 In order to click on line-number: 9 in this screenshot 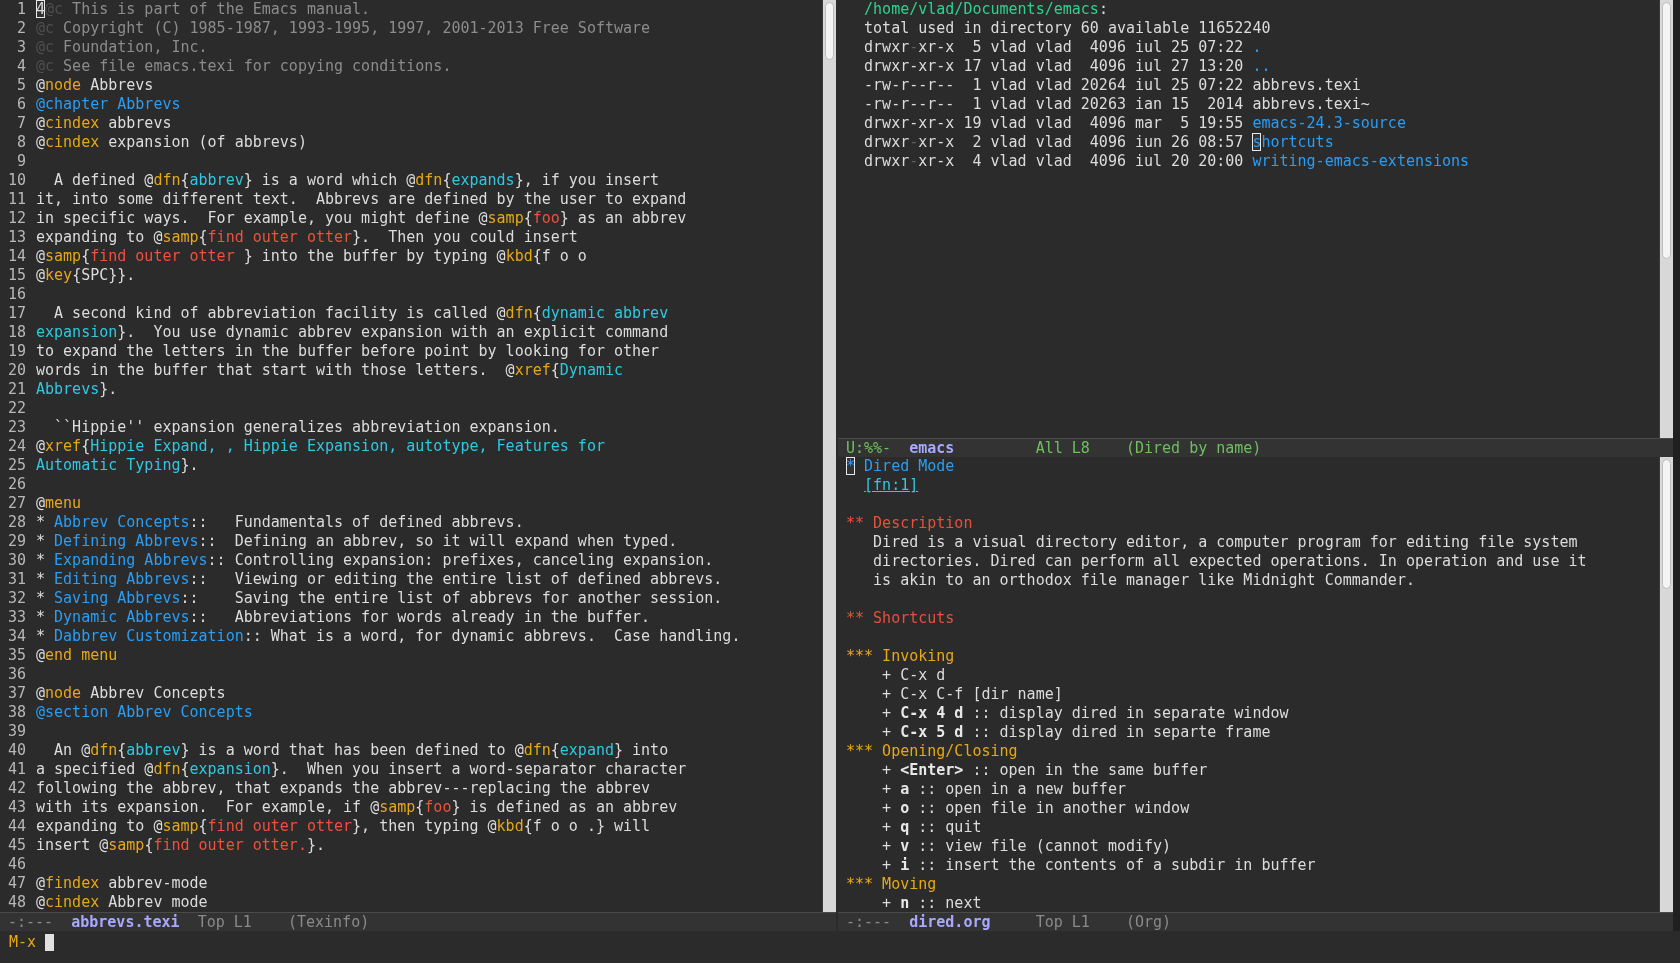, I will do `click(20, 161)`.